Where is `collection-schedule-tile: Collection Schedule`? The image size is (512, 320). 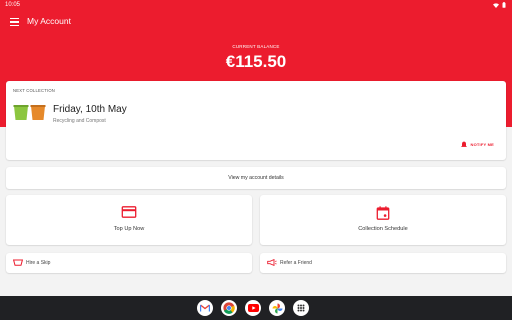
collection-schedule-tile: Collection Schedule is located at coordinates (383, 220).